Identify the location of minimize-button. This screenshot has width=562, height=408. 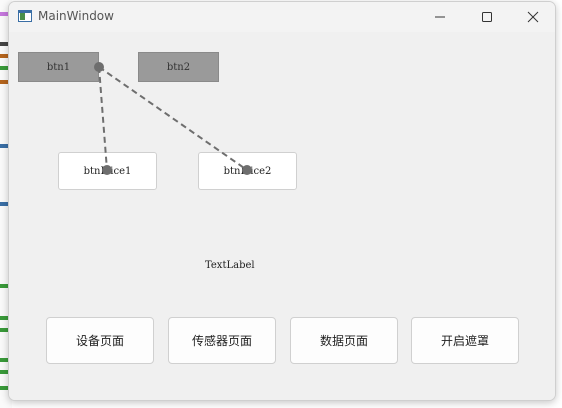
(440, 17).